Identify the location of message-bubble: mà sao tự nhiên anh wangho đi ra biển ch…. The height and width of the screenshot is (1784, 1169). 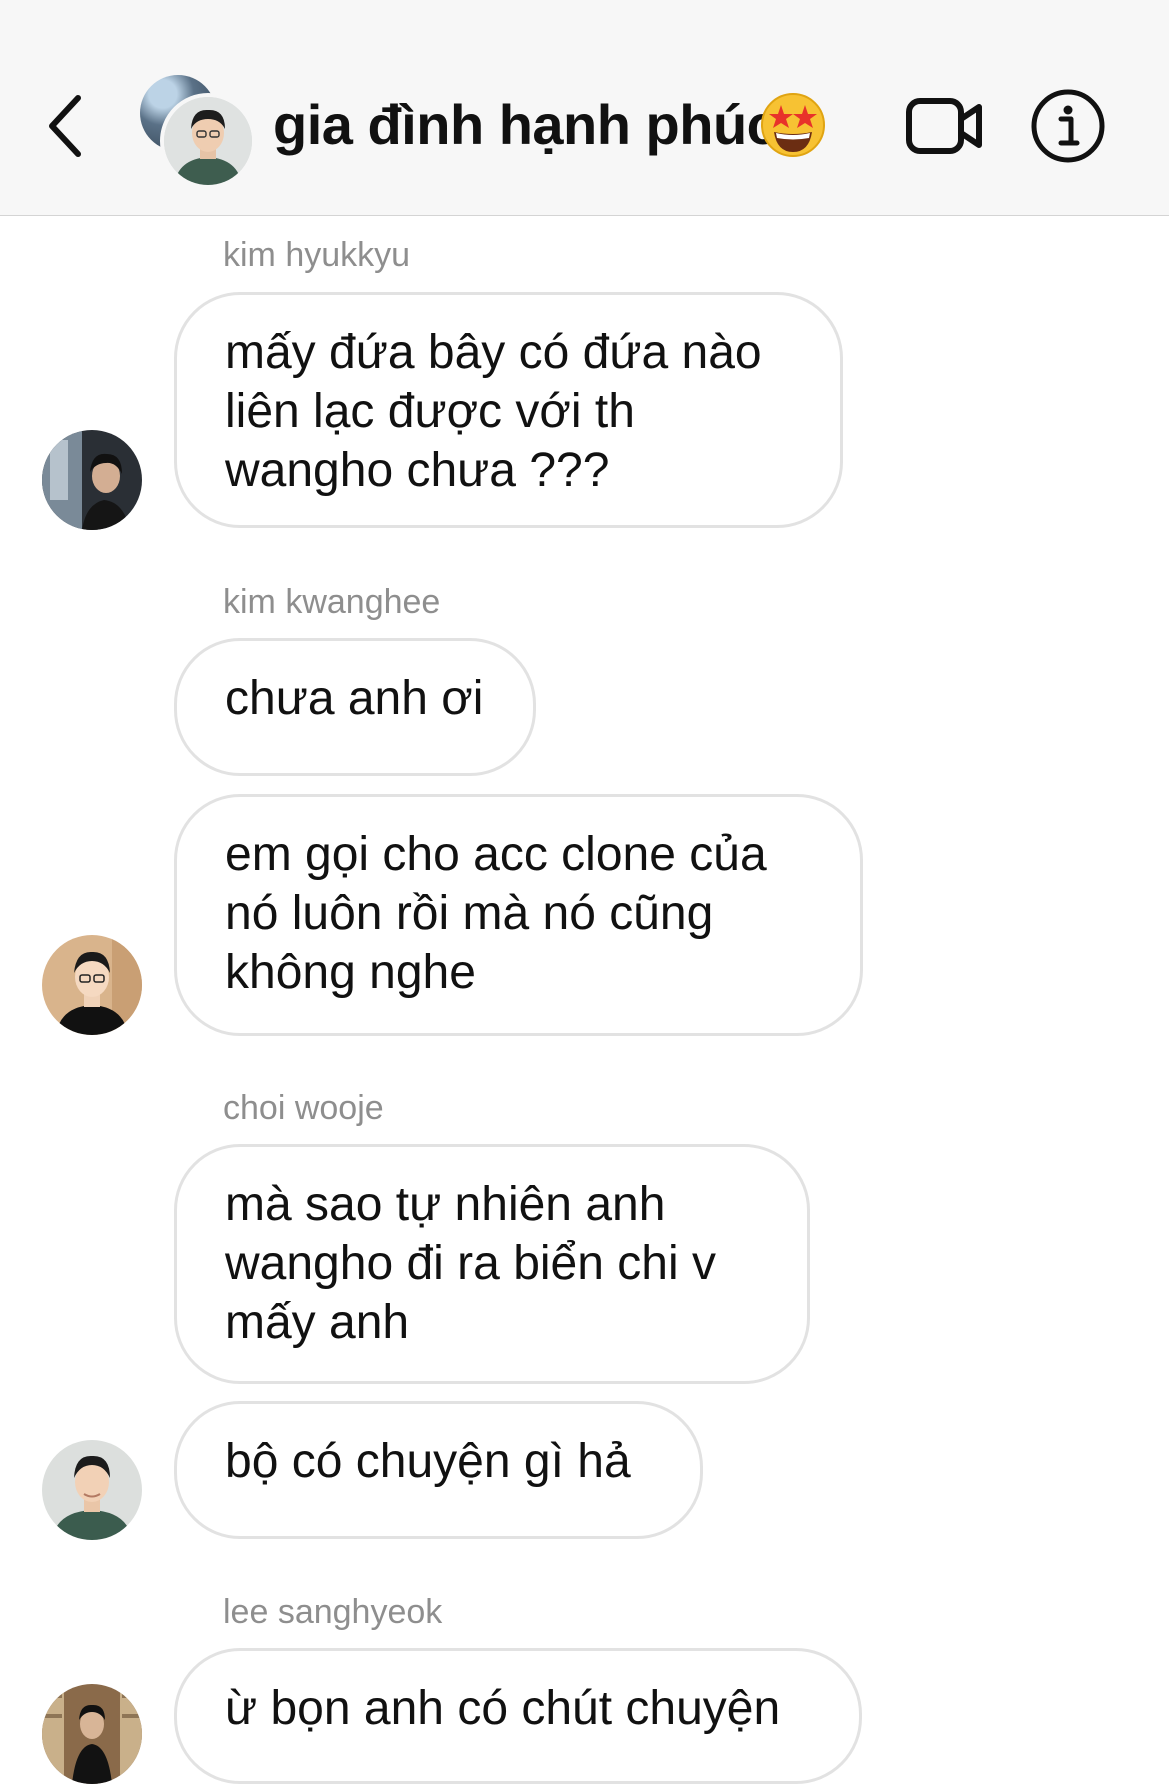
(492, 1264).